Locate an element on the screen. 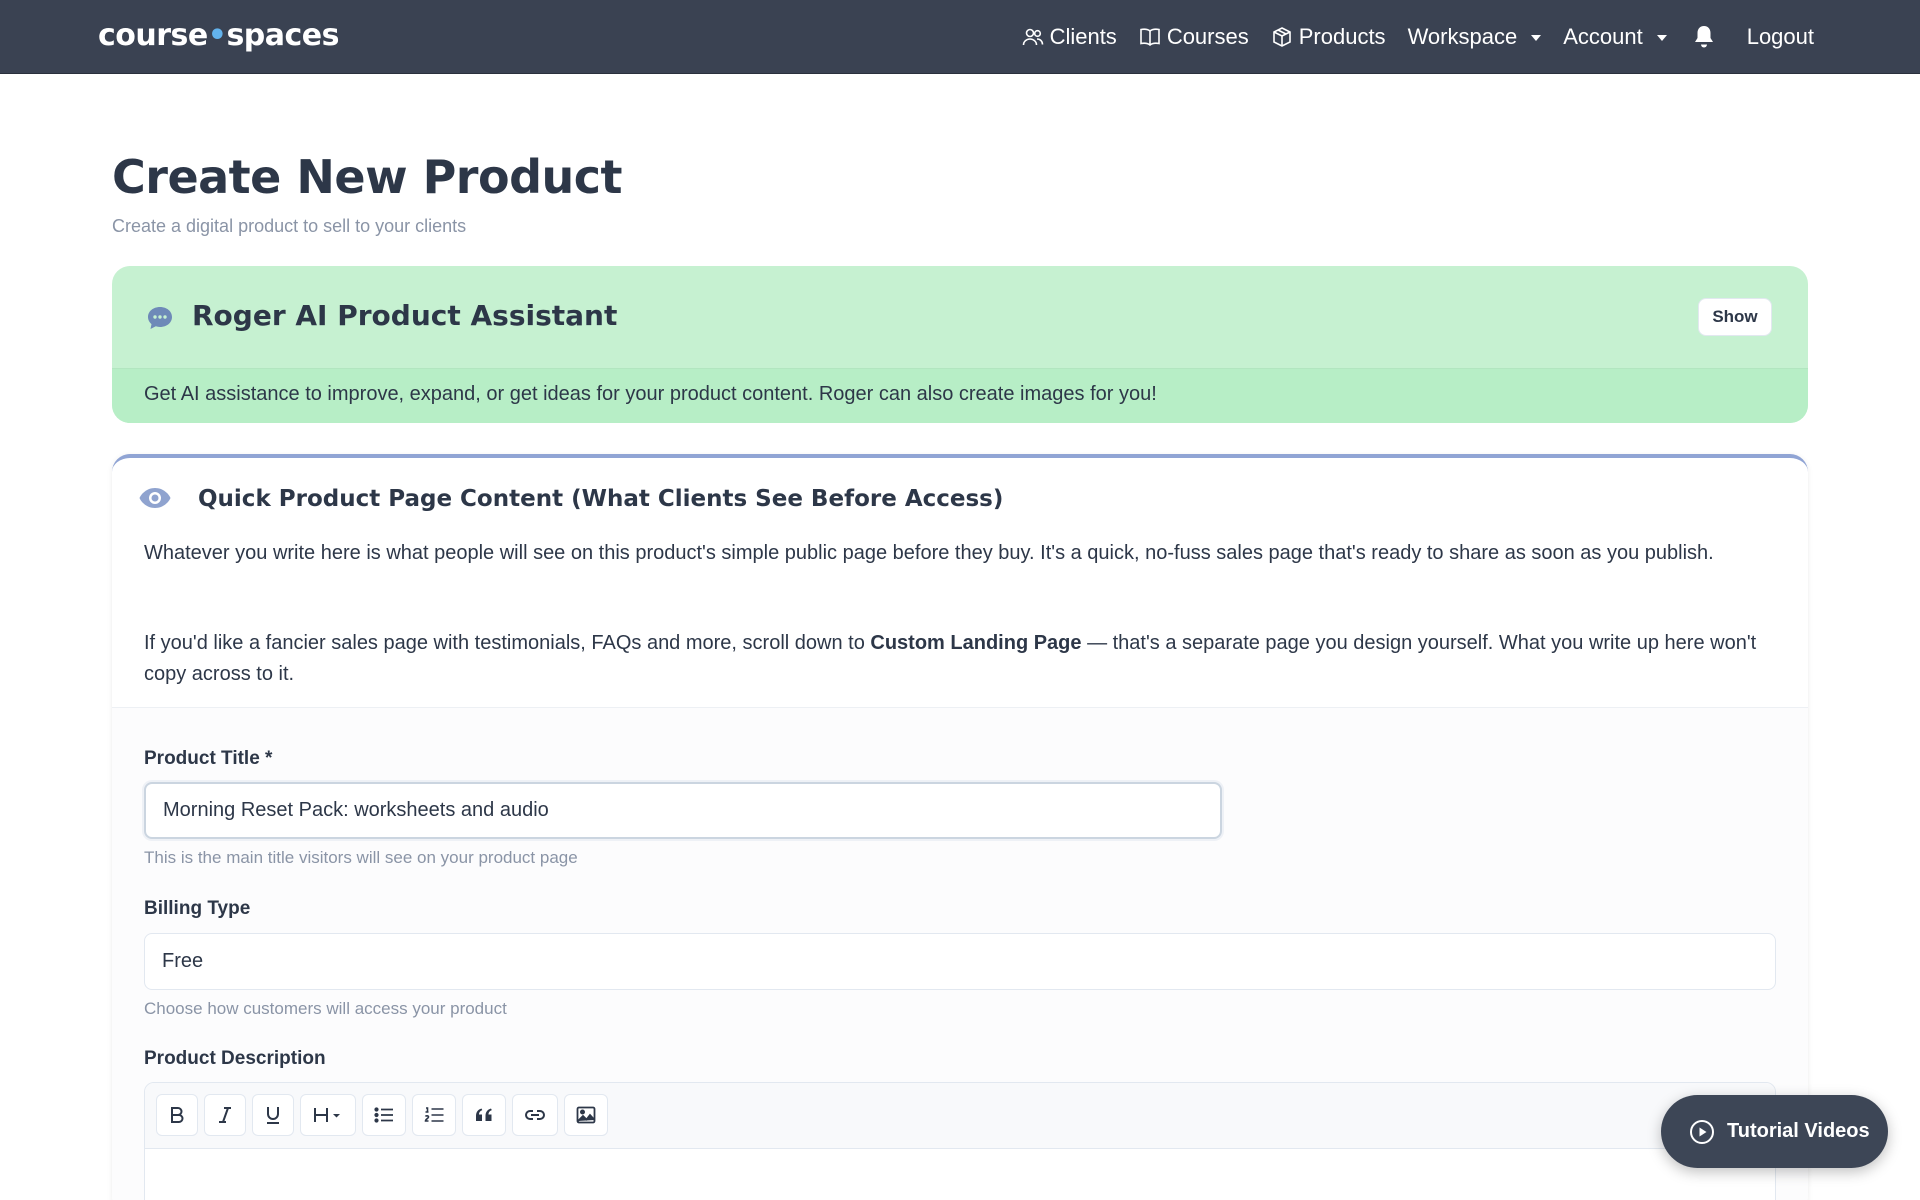 Image resolution: width=1920 pixels, height=1200 pixels. image-icon is located at coordinates (586, 1115).